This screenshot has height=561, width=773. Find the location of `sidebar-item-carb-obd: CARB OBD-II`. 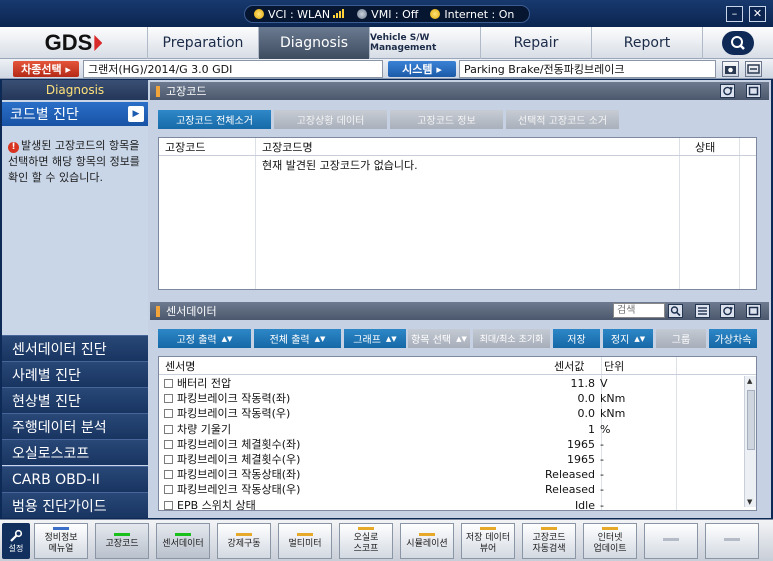

sidebar-item-carb-obd: CARB OBD-II is located at coordinates (75, 479).